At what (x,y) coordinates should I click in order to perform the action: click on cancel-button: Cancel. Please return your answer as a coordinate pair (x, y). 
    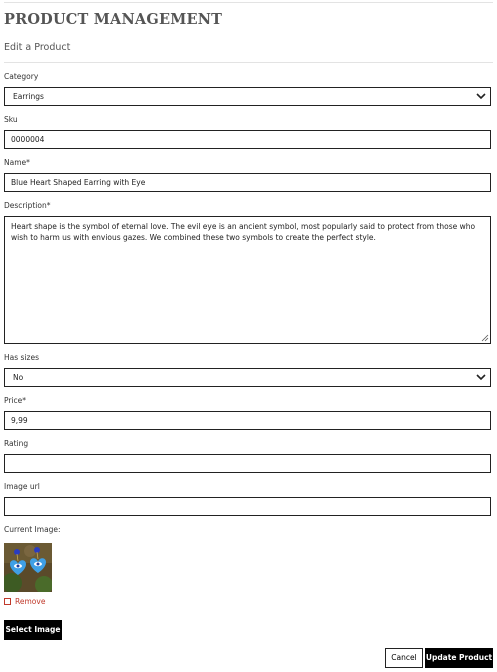
    Looking at the image, I should click on (404, 658).